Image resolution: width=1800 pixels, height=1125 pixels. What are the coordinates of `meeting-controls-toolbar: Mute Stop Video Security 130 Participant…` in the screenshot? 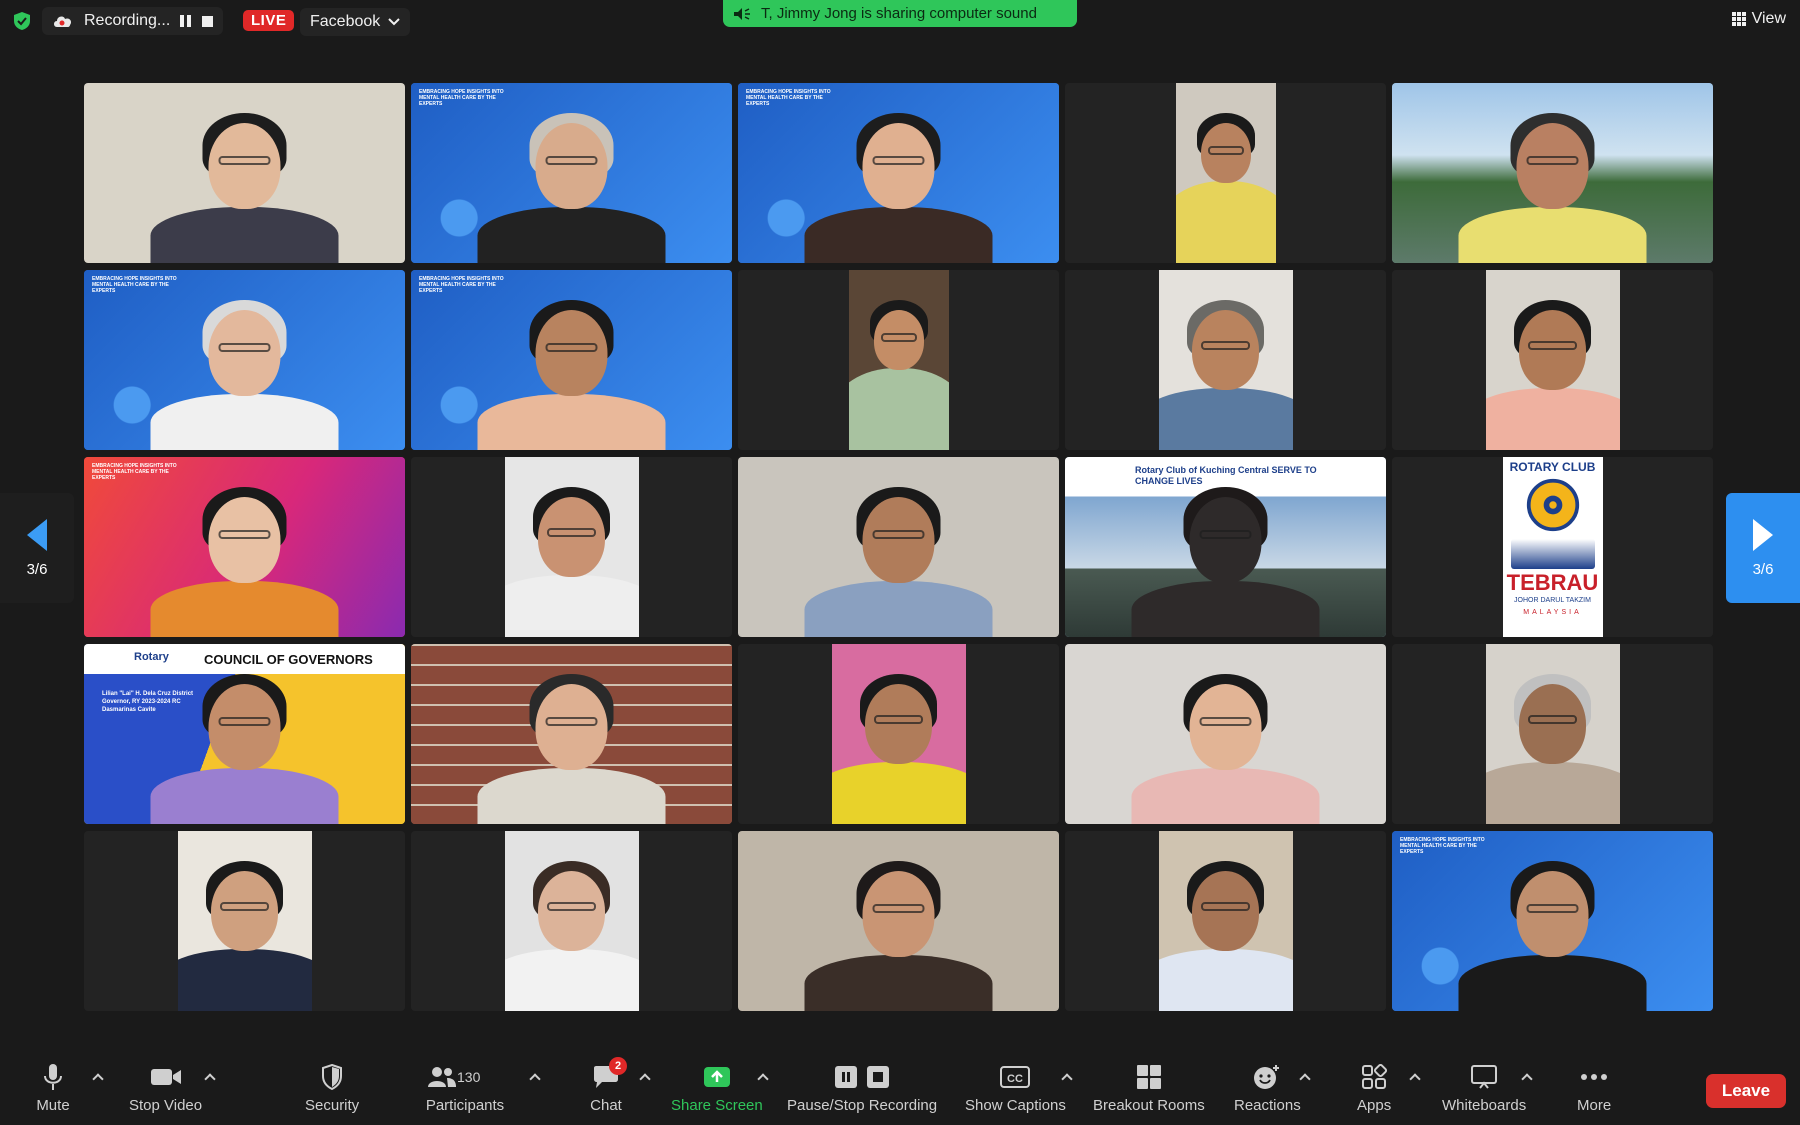 It's located at (900, 1091).